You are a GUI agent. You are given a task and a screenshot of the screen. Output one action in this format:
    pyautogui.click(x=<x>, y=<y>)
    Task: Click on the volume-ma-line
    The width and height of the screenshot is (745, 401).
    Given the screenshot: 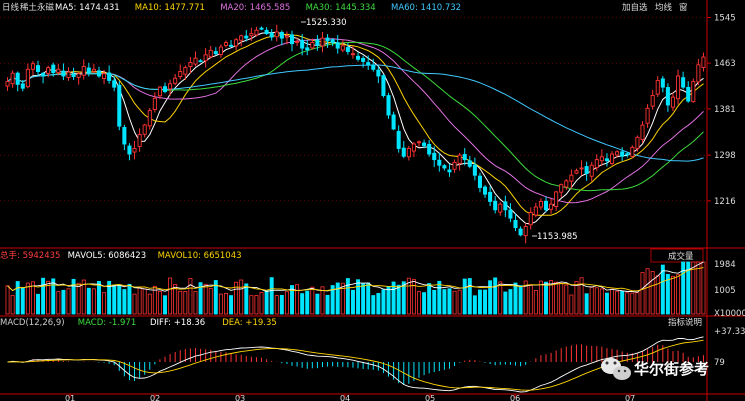 What is the action you would take?
    pyautogui.click(x=355, y=279)
    